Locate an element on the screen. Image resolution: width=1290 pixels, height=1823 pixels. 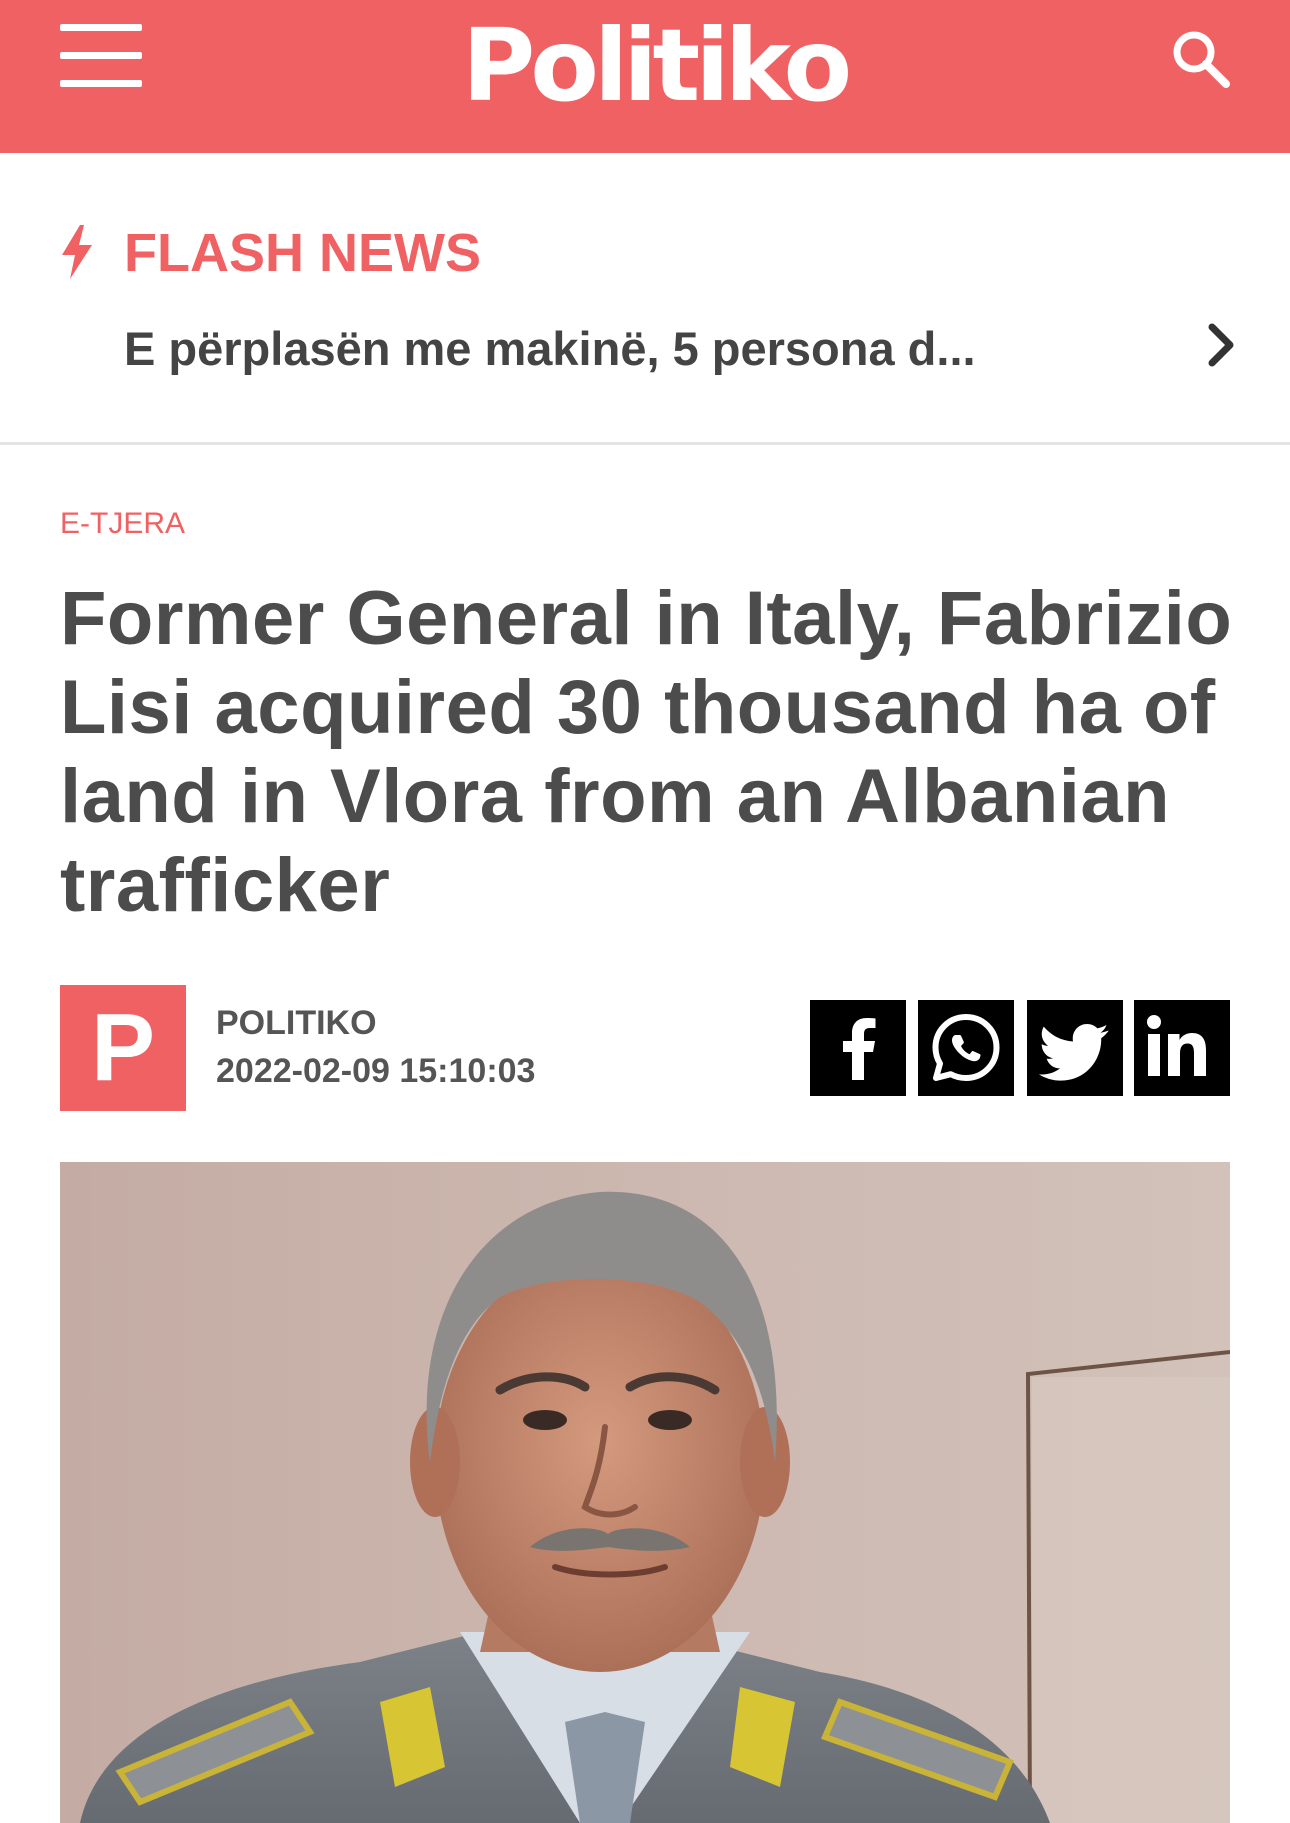
linkedin-share-button is located at coordinates (1182, 1048).